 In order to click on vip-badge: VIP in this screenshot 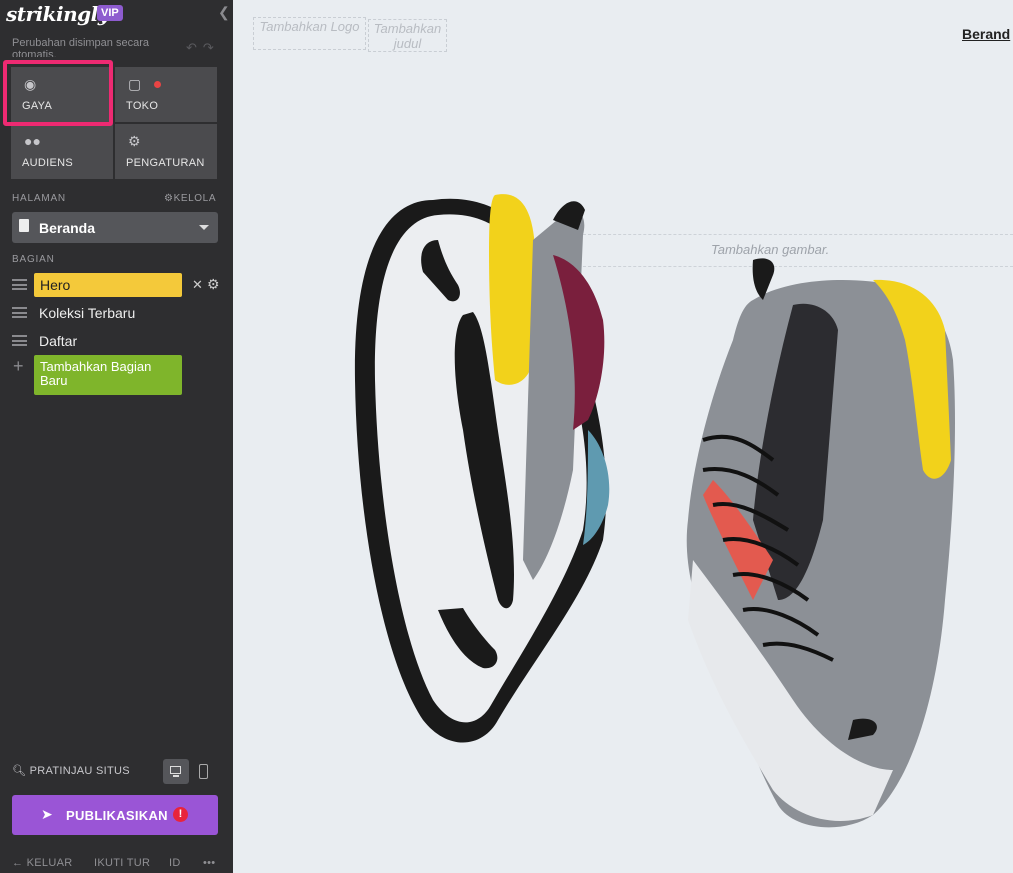, I will do `click(110, 13)`.